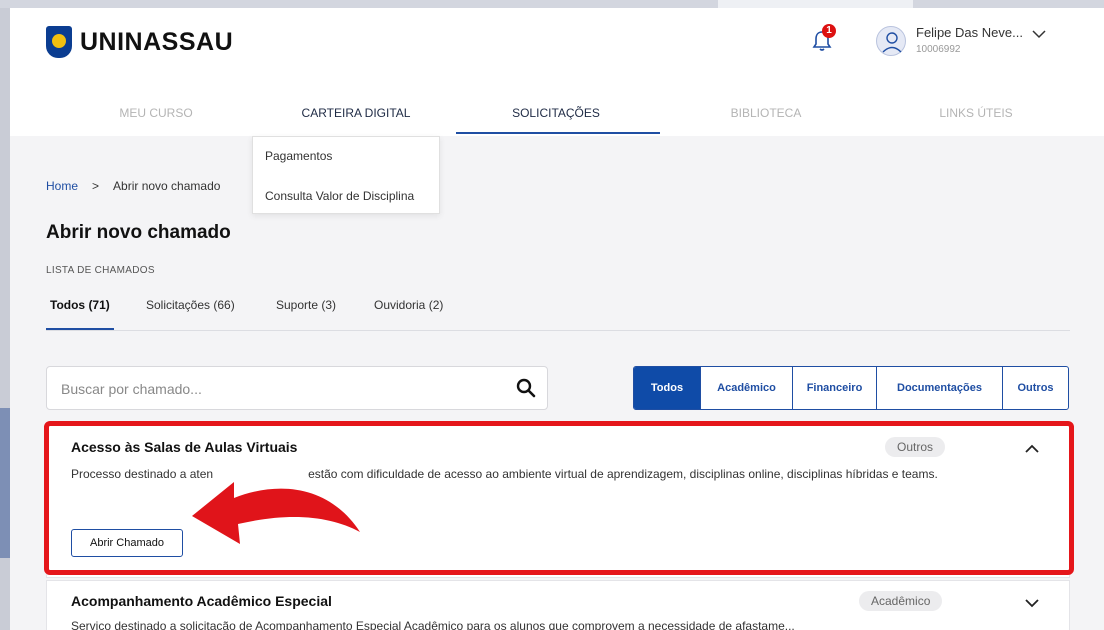 The height and width of the screenshot is (630, 1104). Describe the element at coordinates (746, 388) in the screenshot. I see `filter-academico: Acadêmico` at that location.